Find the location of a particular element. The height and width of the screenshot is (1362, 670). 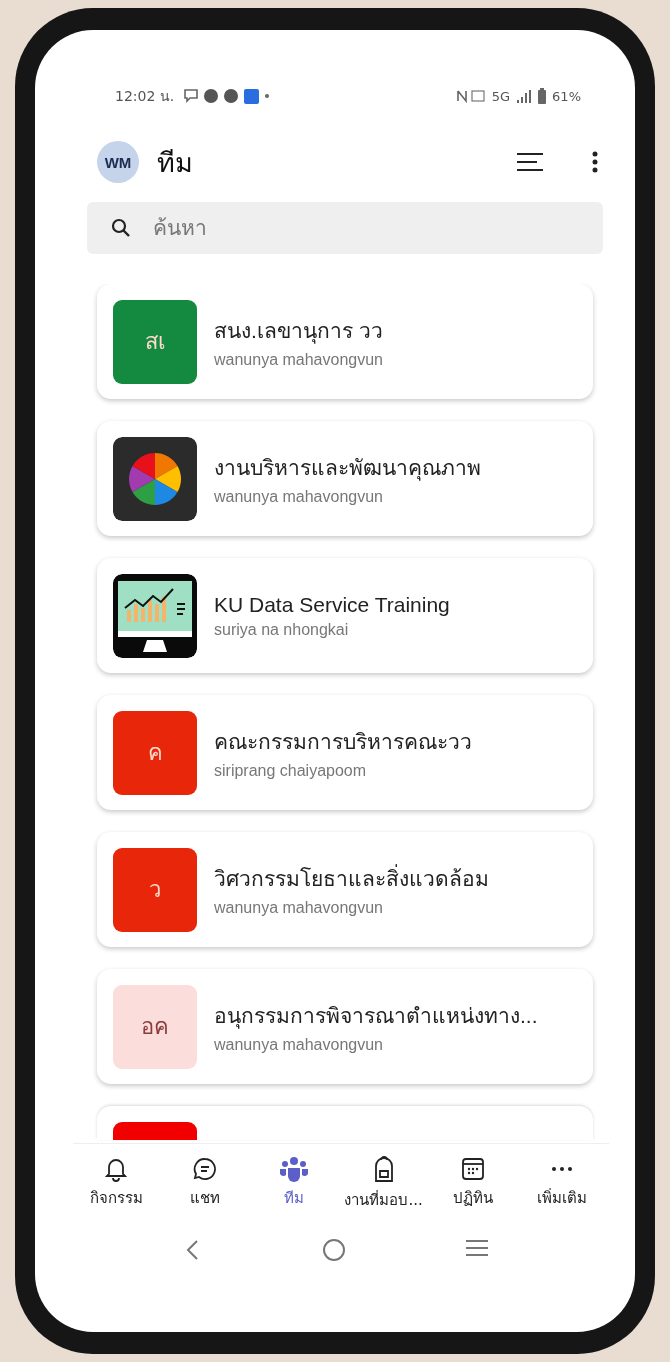

chat-notification-icon is located at coordinates (191, 96).